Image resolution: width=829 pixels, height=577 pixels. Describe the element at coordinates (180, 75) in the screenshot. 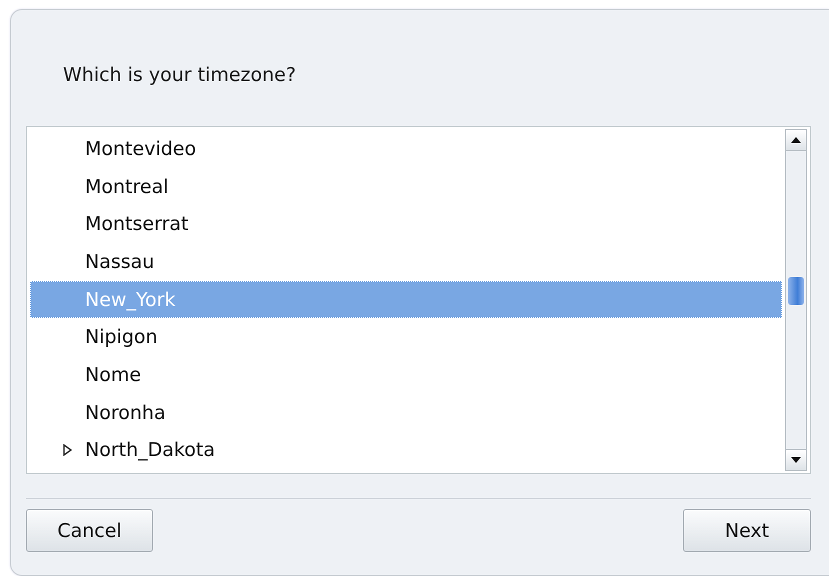

I see `question-text: Which is your timezone?` at that location.